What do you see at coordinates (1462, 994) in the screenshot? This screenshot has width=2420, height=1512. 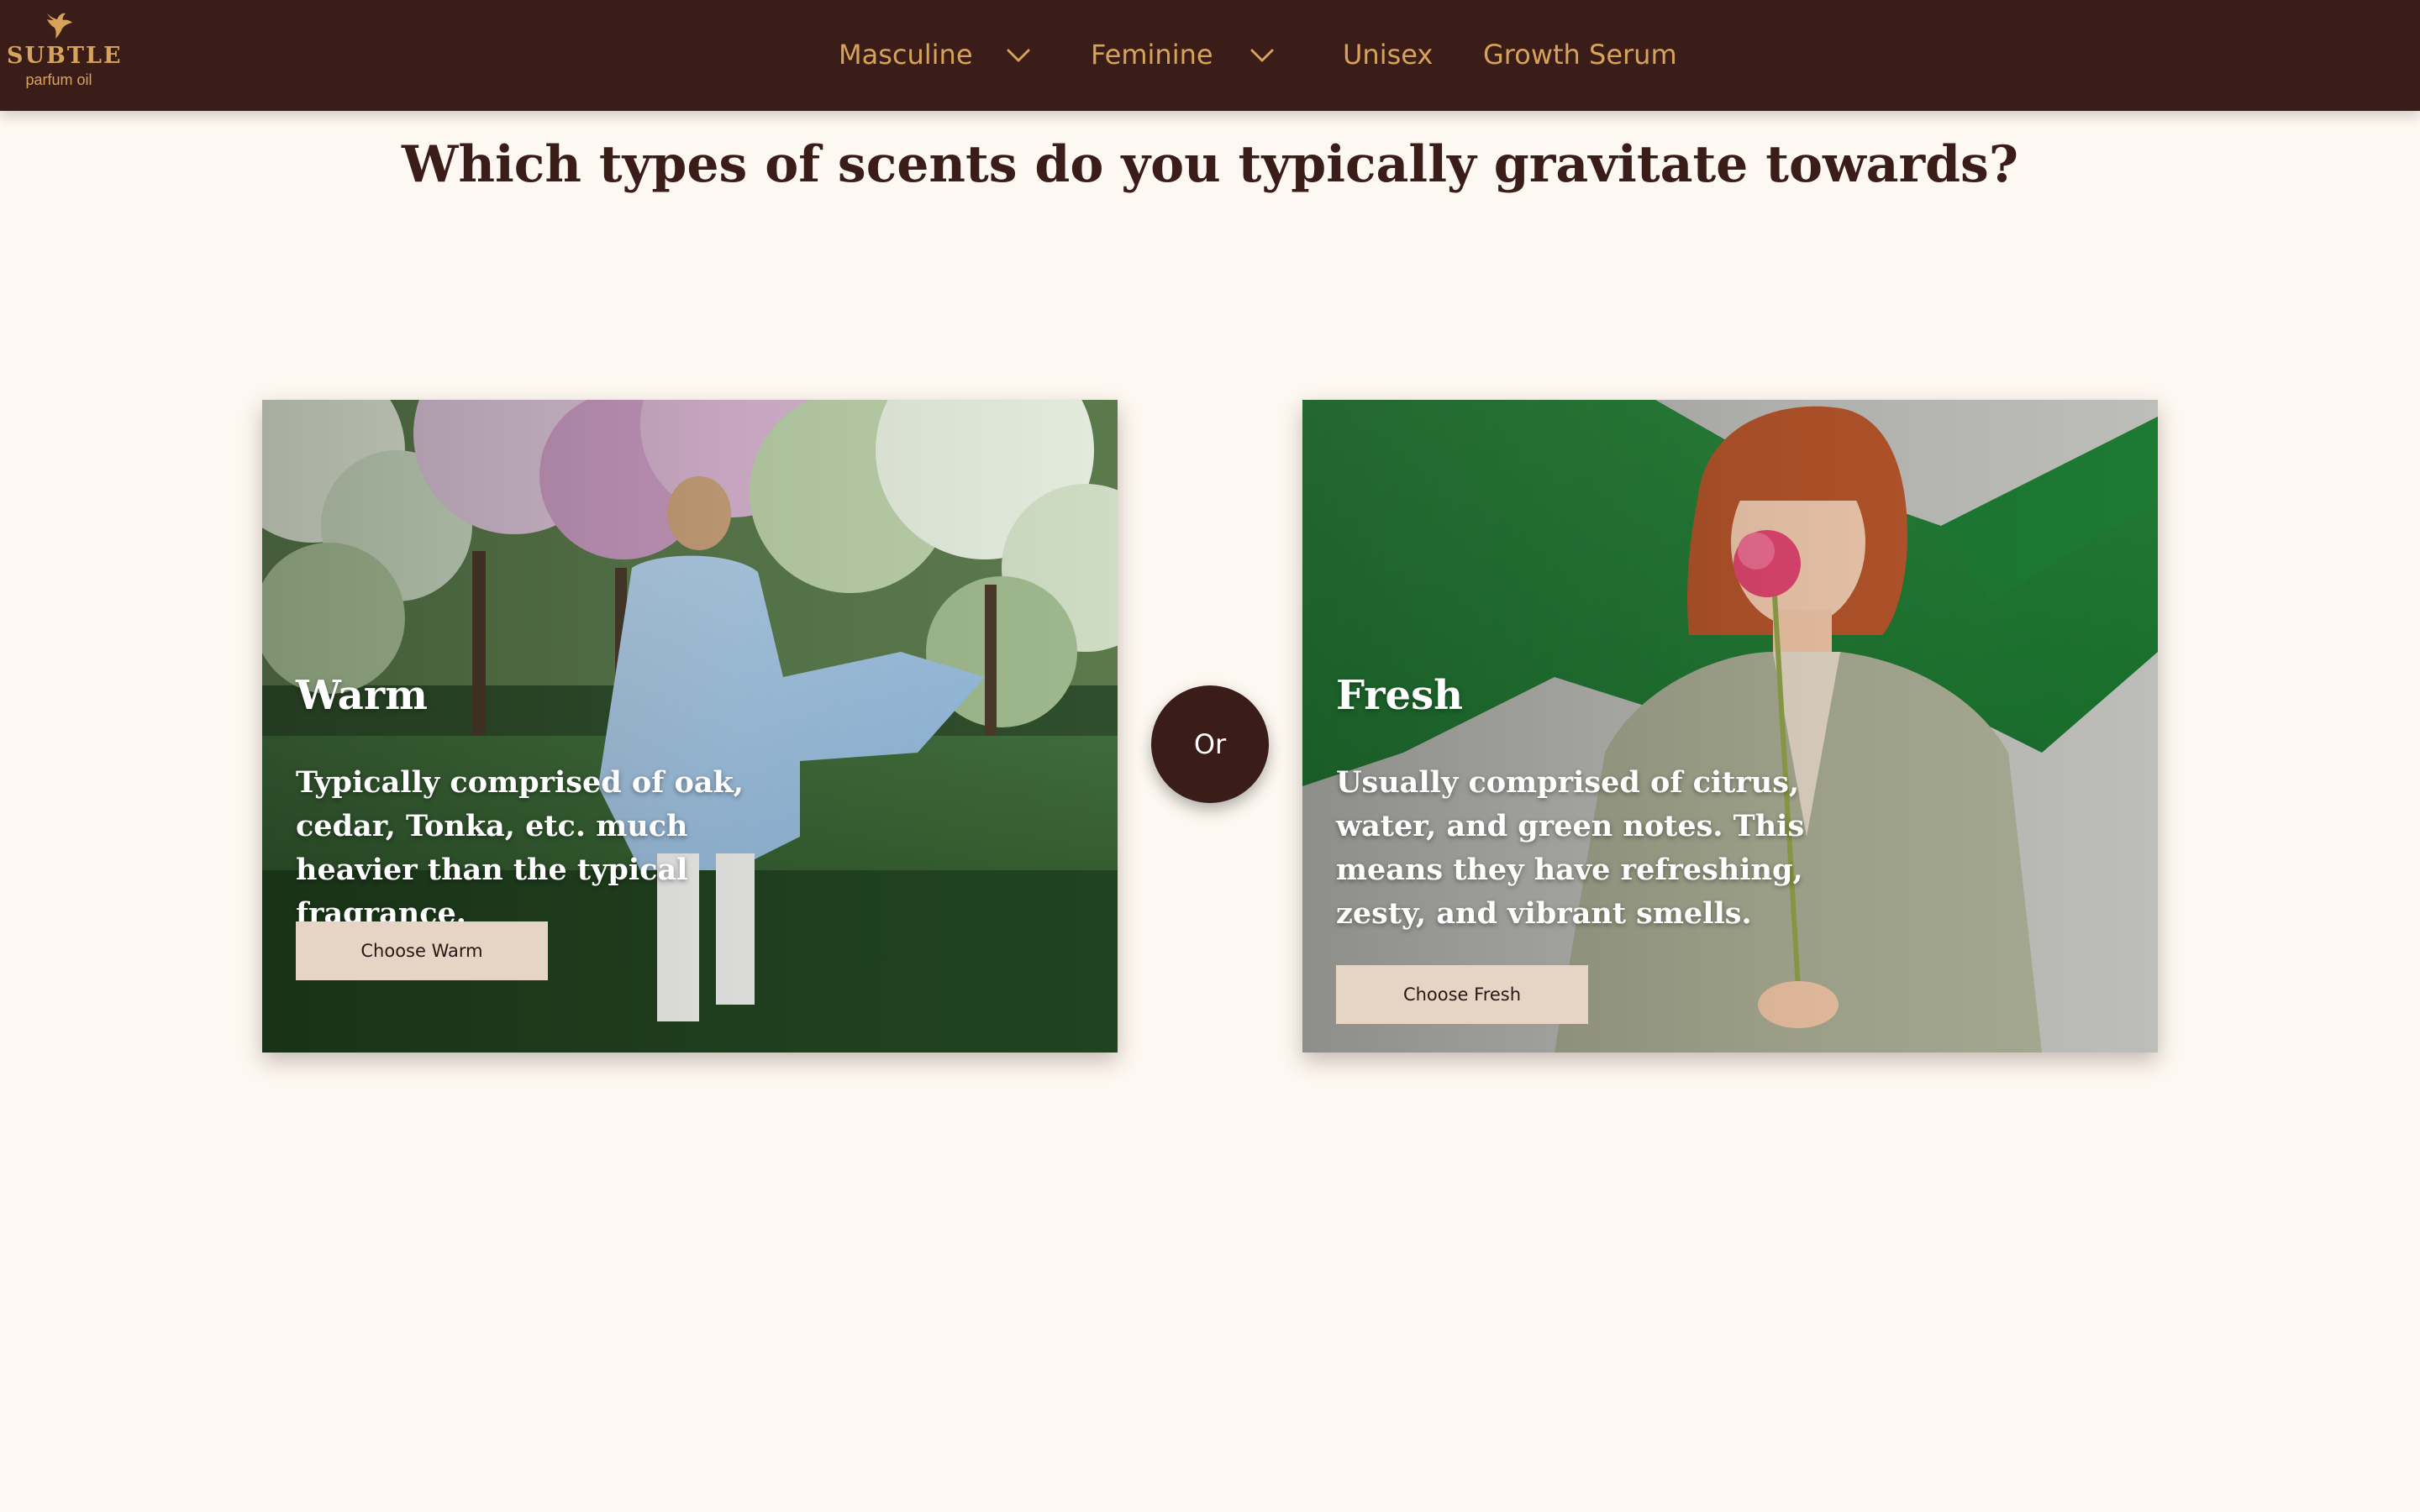 I see `choose-fresh-button: Choose Fresh` at bounding box center [1462, 994].